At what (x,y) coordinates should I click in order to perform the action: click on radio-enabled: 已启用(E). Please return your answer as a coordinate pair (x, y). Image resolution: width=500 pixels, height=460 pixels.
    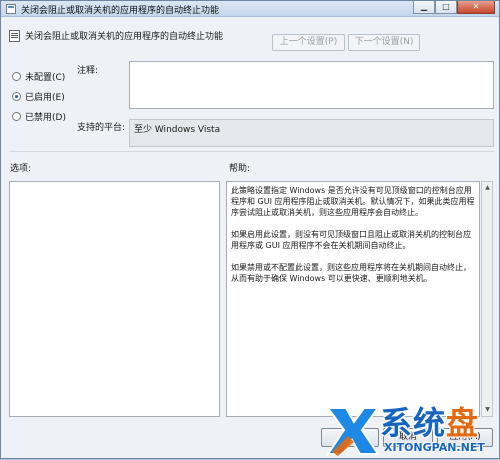
    Looking at the image, I should click on (39, 96).